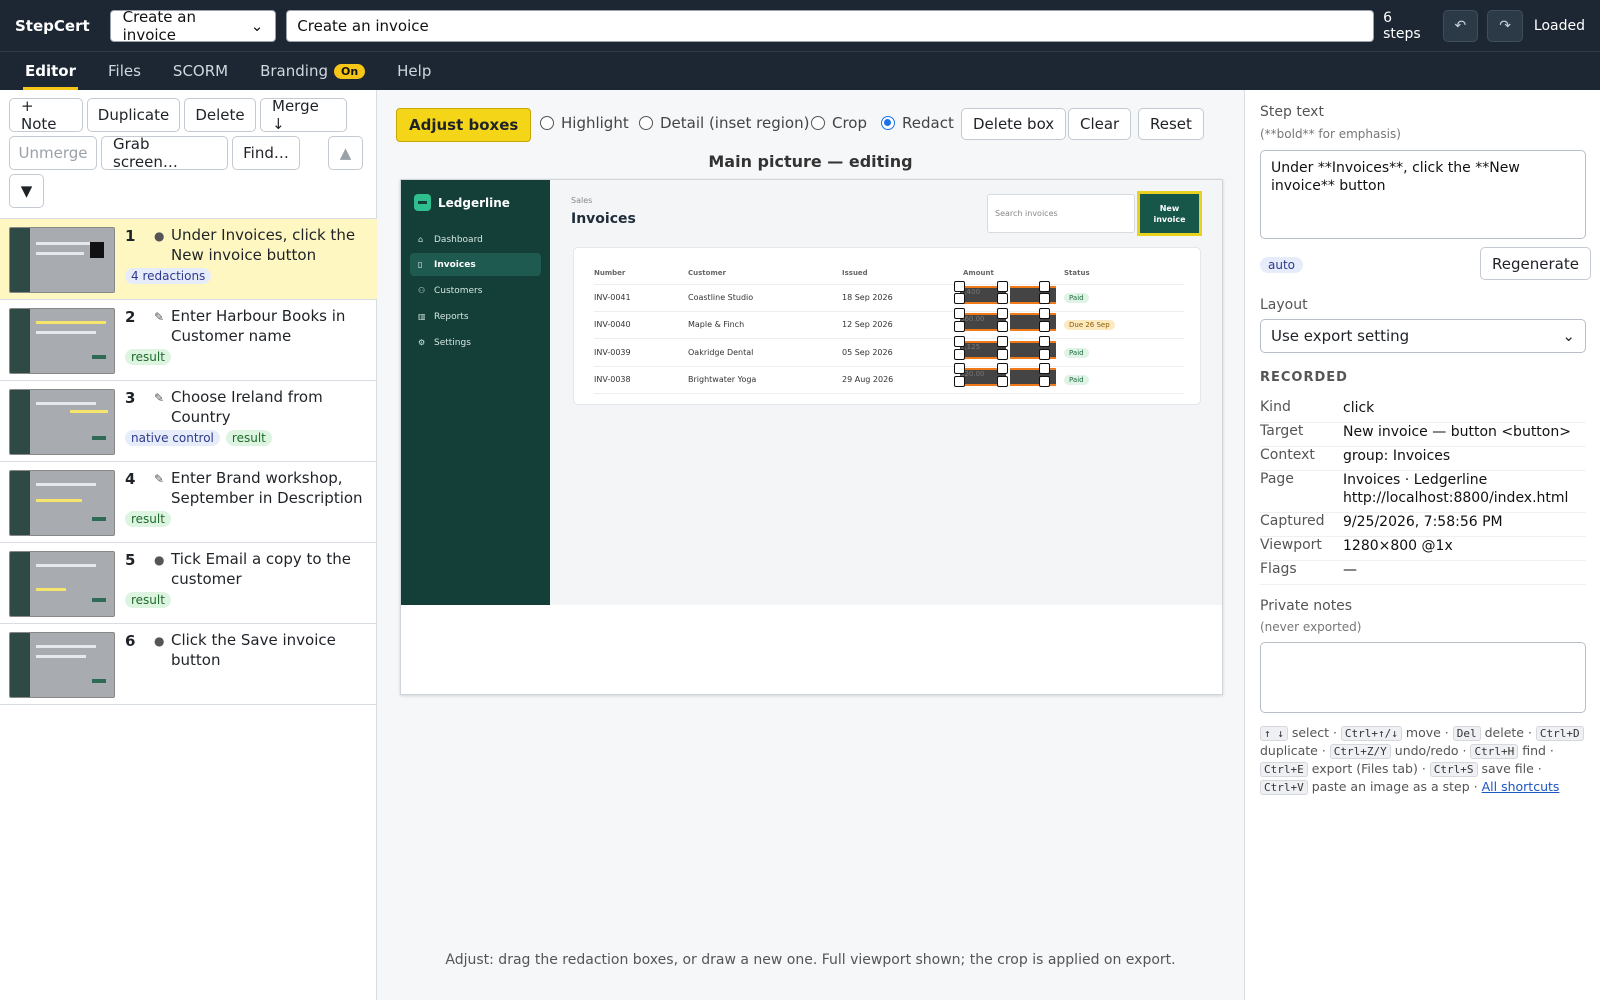 The image size is (1600, 1000). What do you see at coordinates (53, 153) in the screenshot?
I see `unmerge-button: Unmerge` at bounding box center [53, 153].